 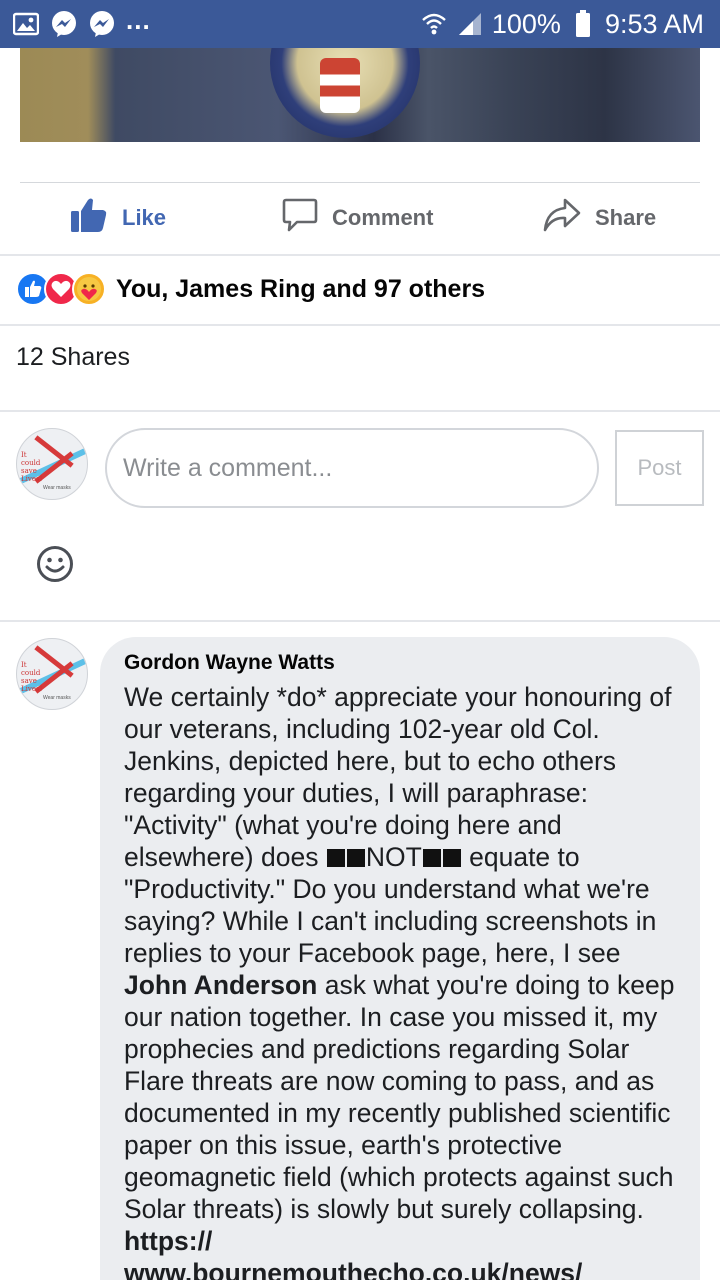 I want to click on share-arrow-icon, so click(x=562, y=218).